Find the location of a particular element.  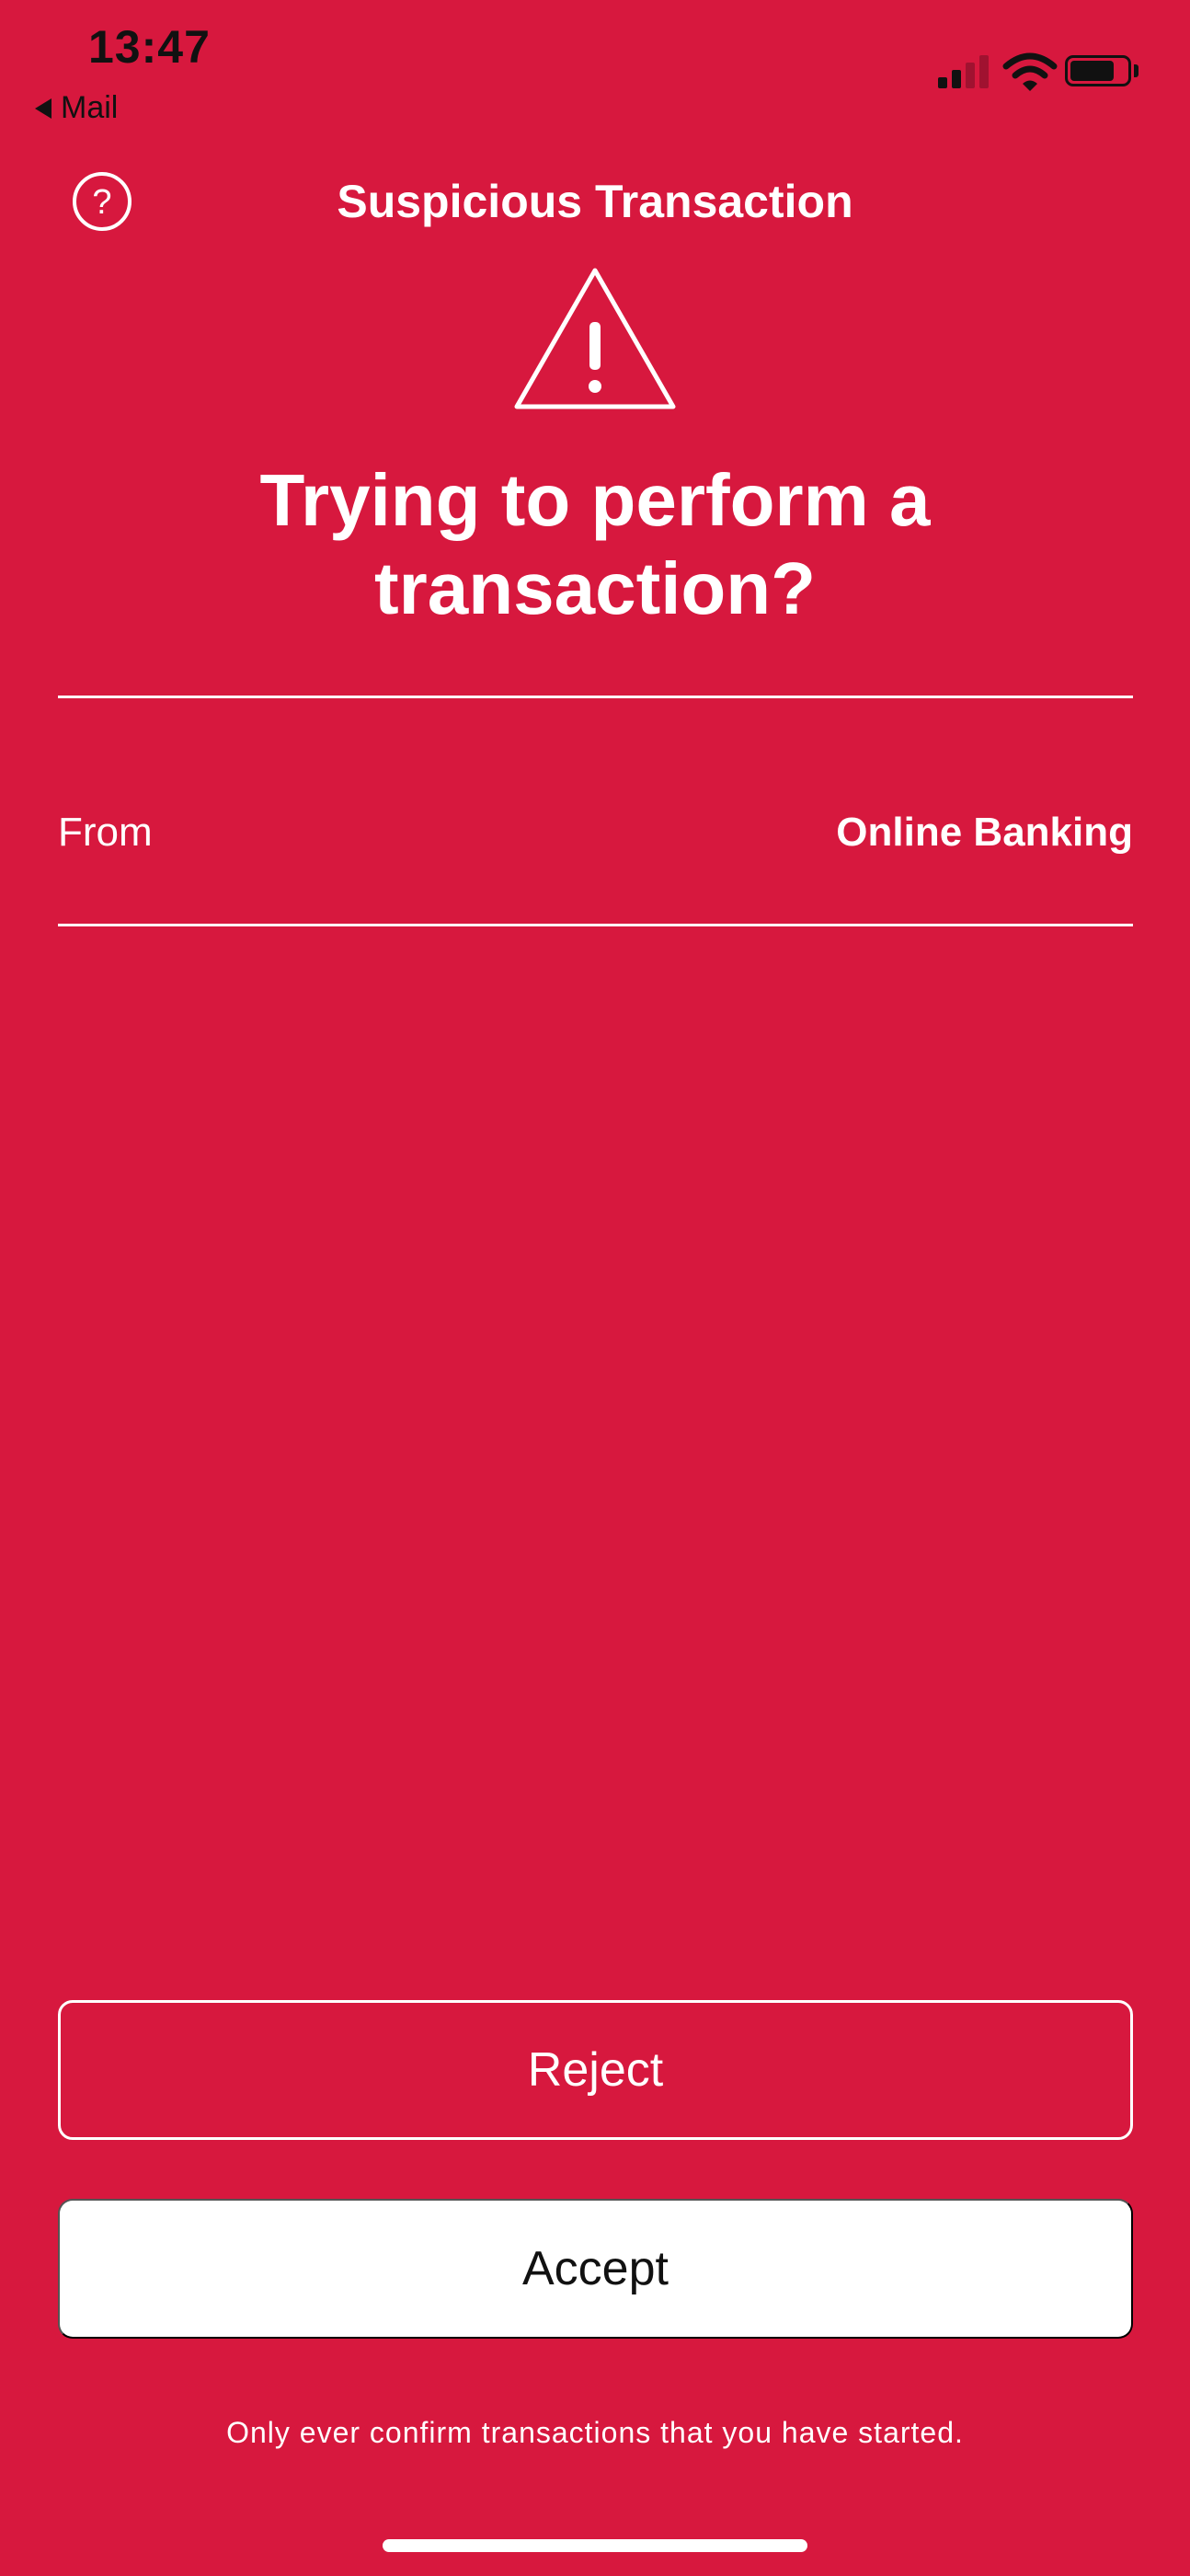

detail-label-from: From is located at coordinates (105, 832).